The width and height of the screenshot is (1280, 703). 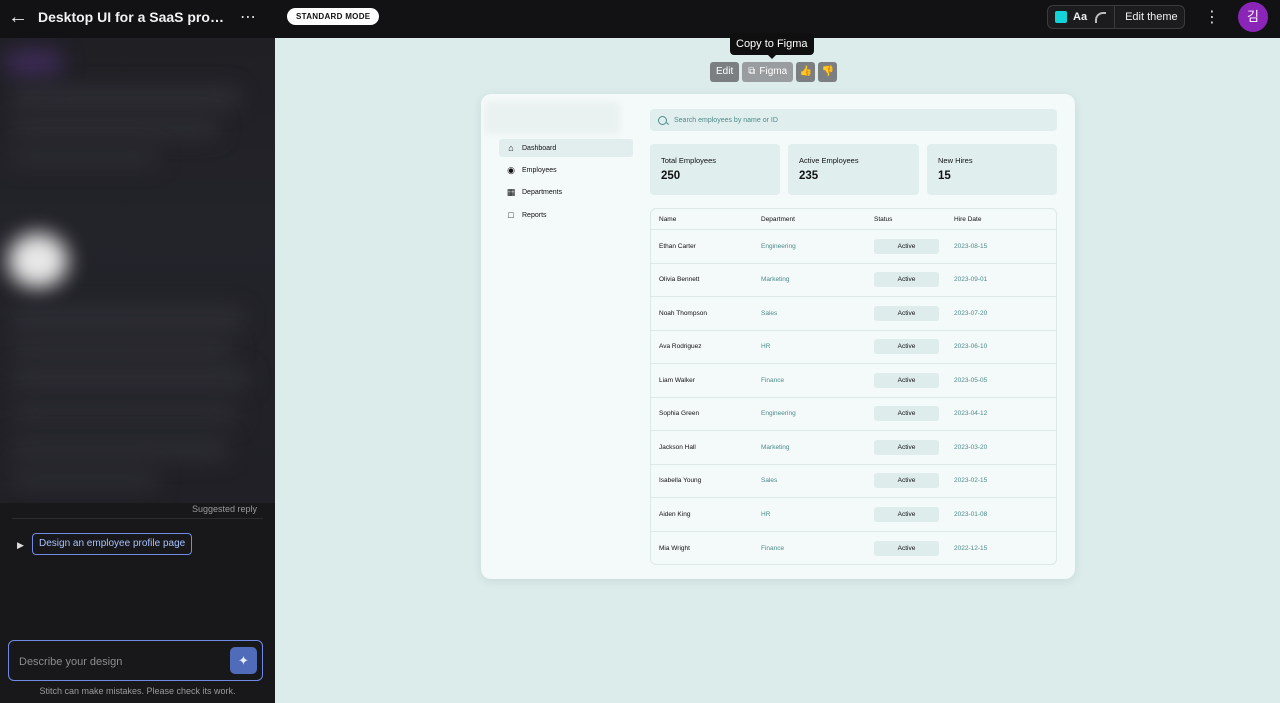 What do you see at coordinates (1101, 17) in the screenshot?
I see `corner-radius-icon` at bounding box center [1101, 17].